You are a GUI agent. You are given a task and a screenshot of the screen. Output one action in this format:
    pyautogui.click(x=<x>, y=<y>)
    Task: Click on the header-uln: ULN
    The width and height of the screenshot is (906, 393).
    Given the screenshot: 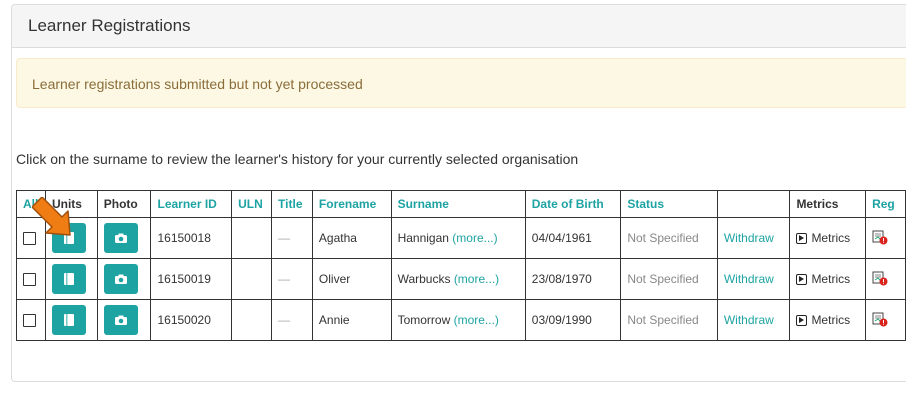 What is the action you would take?
    pyautogui.click(x=252, y=204)
    